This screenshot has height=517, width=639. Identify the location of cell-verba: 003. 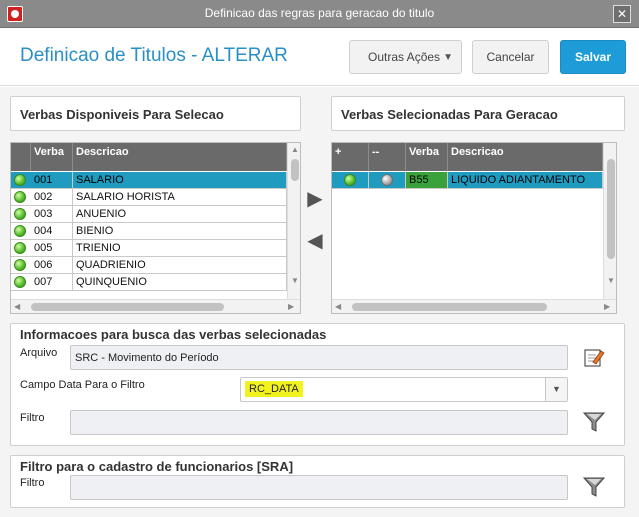
(52, 214).